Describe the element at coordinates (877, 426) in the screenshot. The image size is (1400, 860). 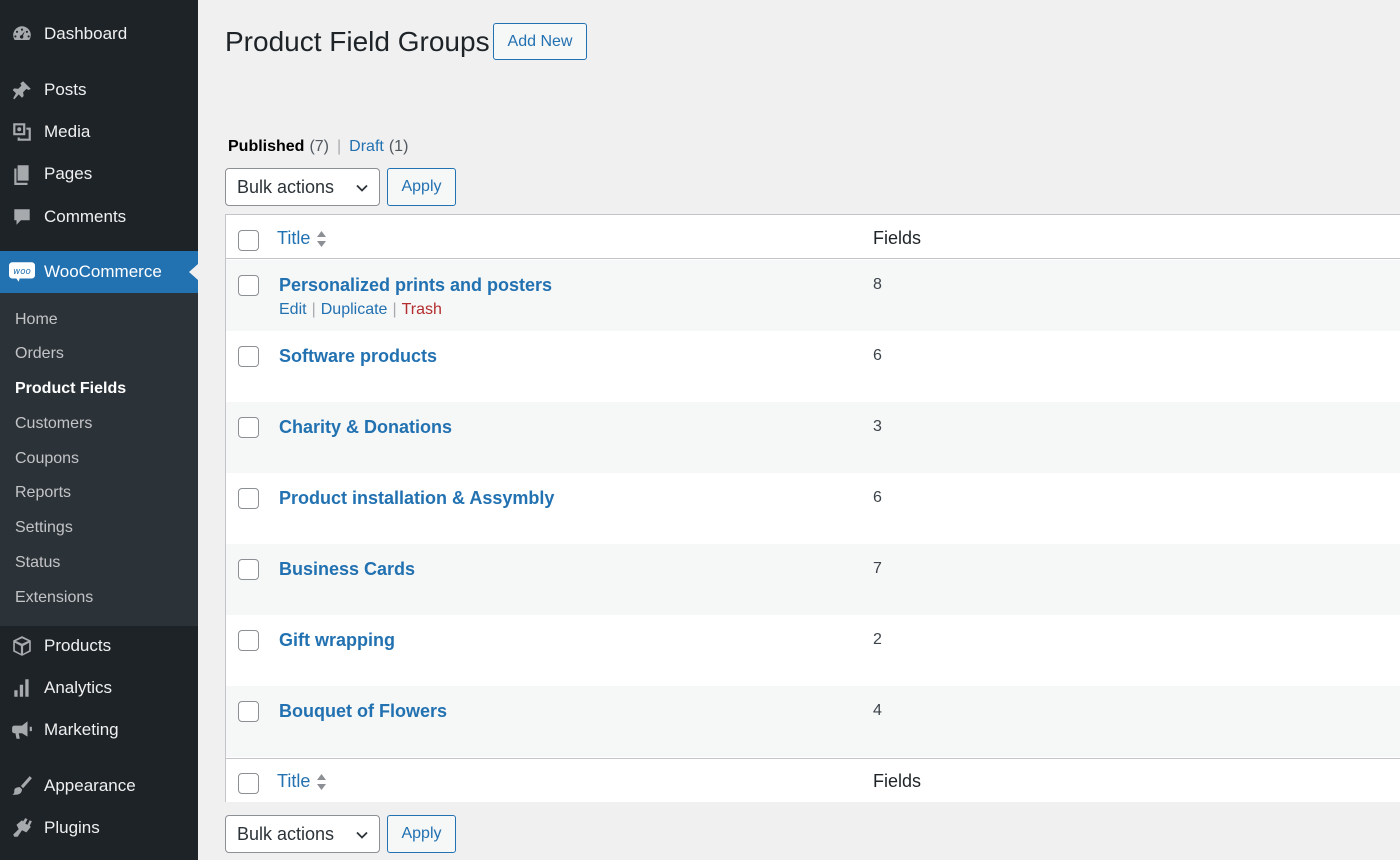
I see `row-fields-count: 3` at that location.